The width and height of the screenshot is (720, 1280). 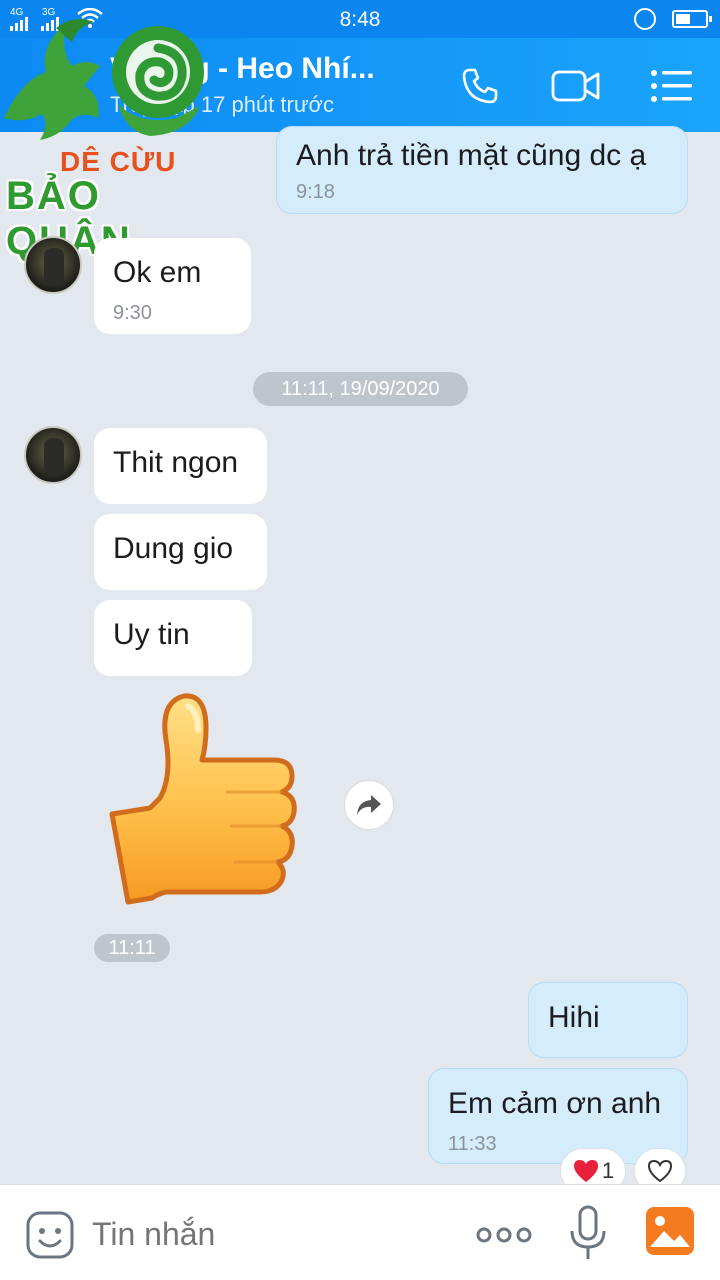 I want to click on message-bubble-received: Uy tin, so click(x=173, y=638).